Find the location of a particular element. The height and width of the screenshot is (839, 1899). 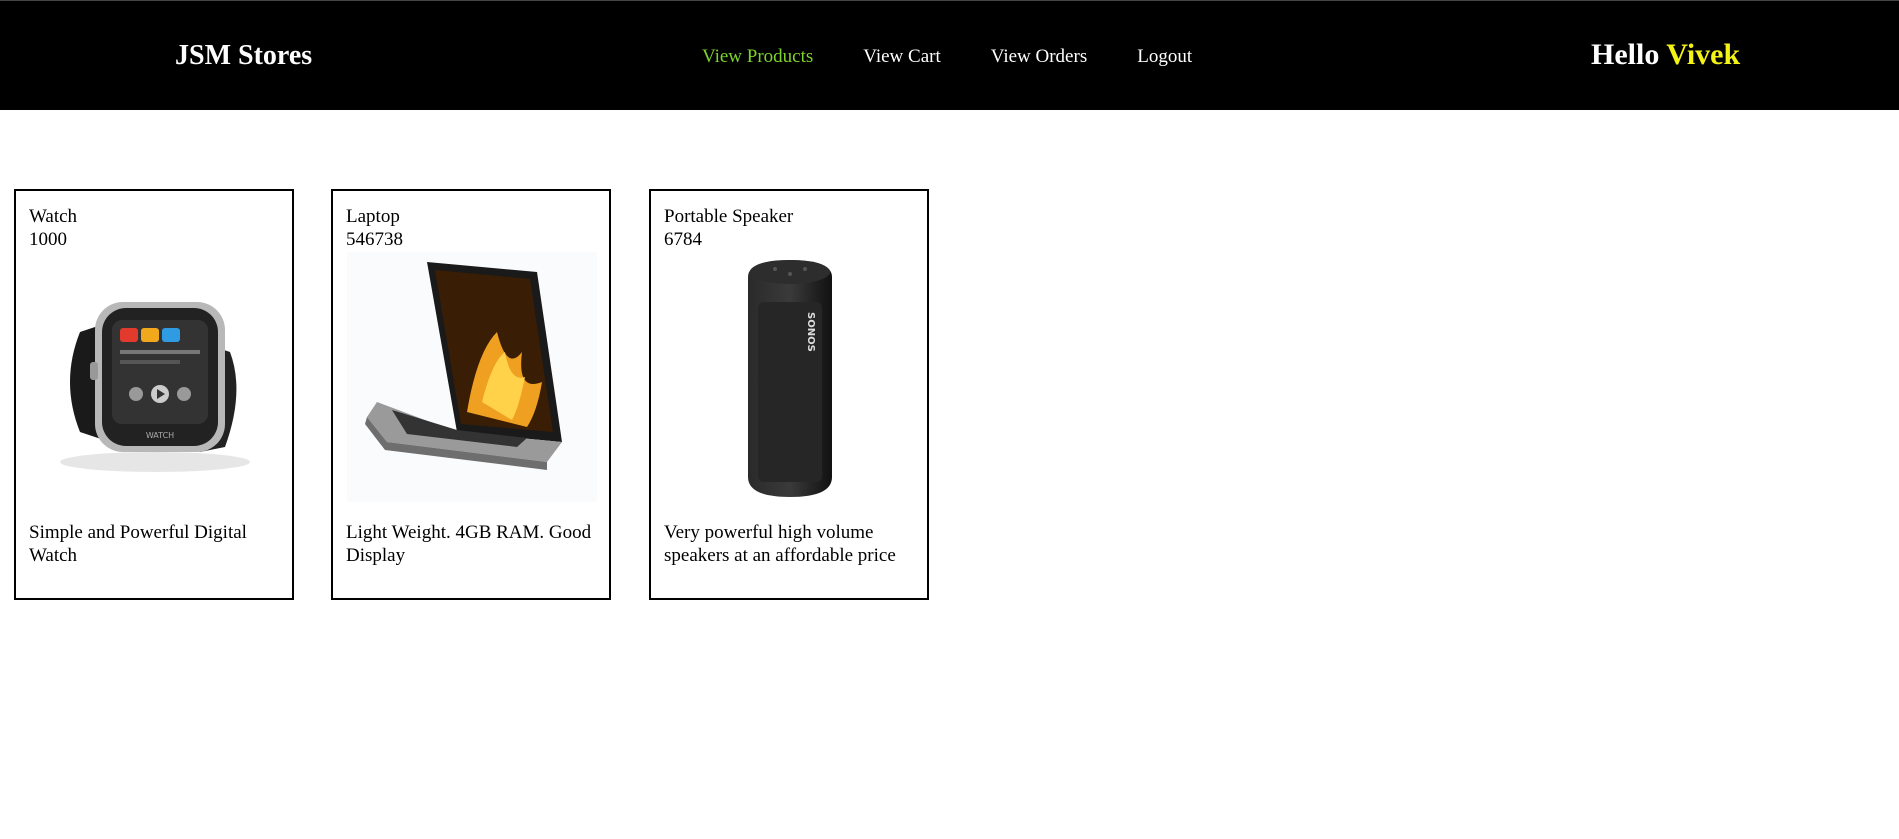

nav-view-cart: View Cart is located at coordinates (901, 57).